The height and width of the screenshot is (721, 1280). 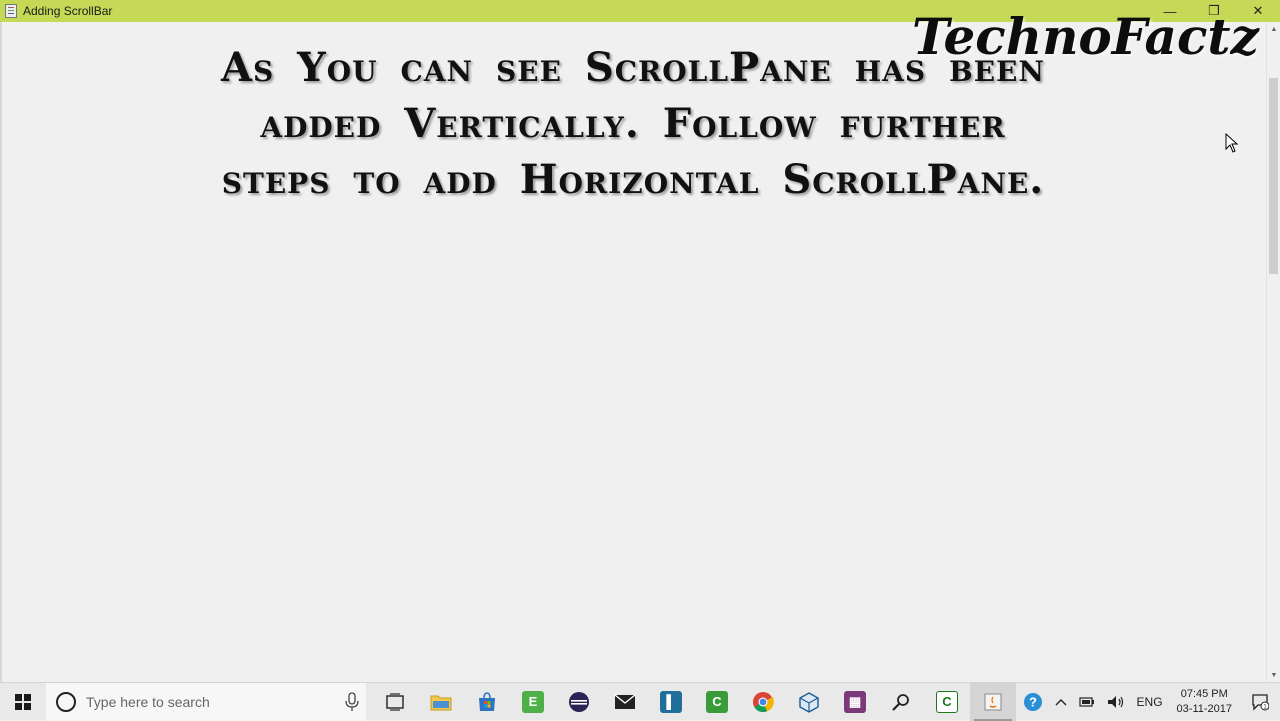 What do you see at coordinates (809, 702) in the screenshot?
I see `virtualbox-icon` at bounding box center [809, 702].